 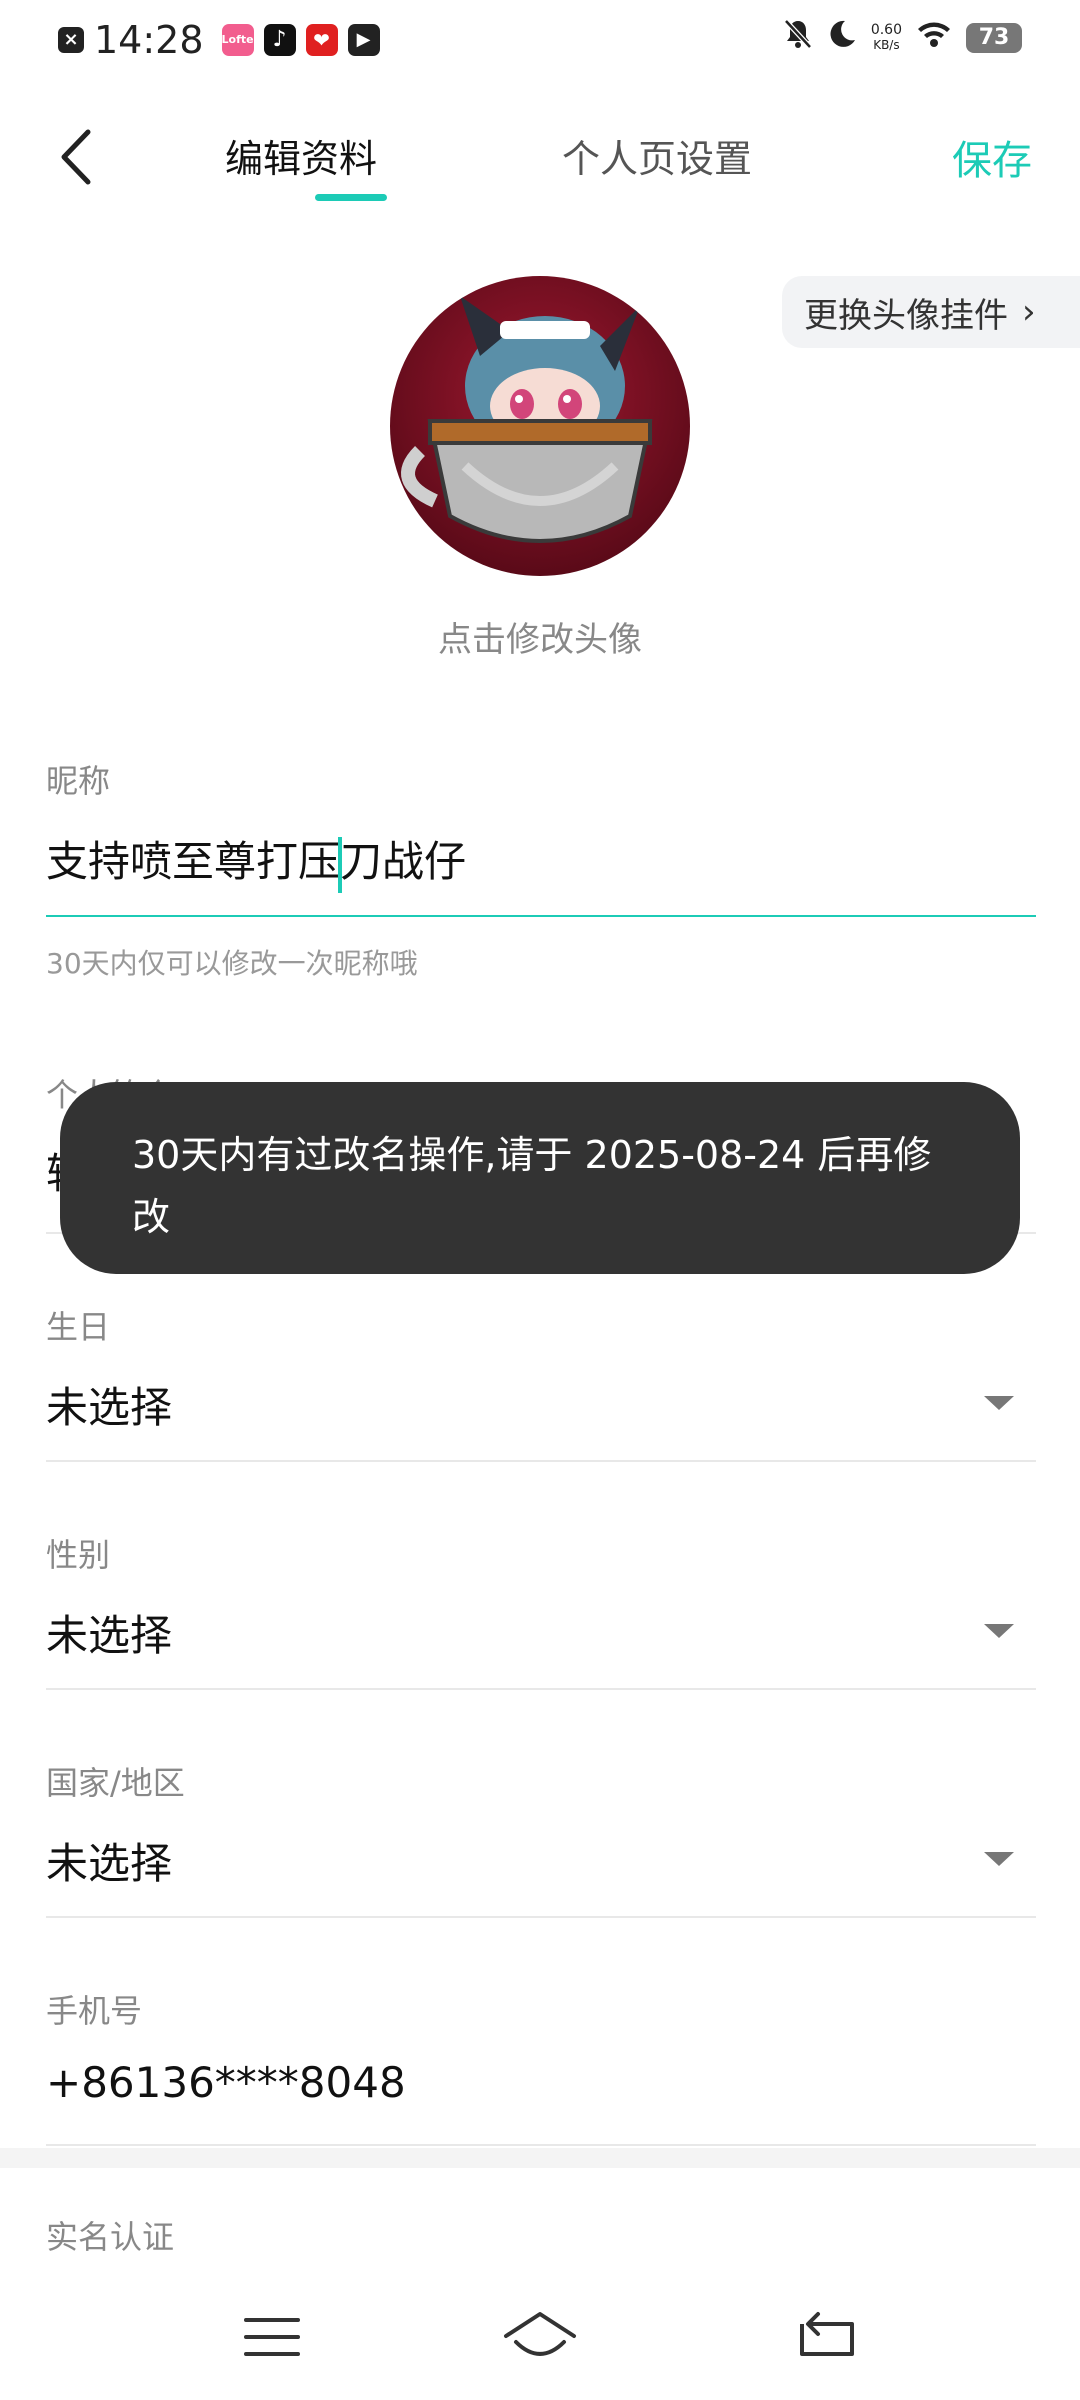 I want to click on network-speed: 0.60 KB/s, so click(x=886, y=37).